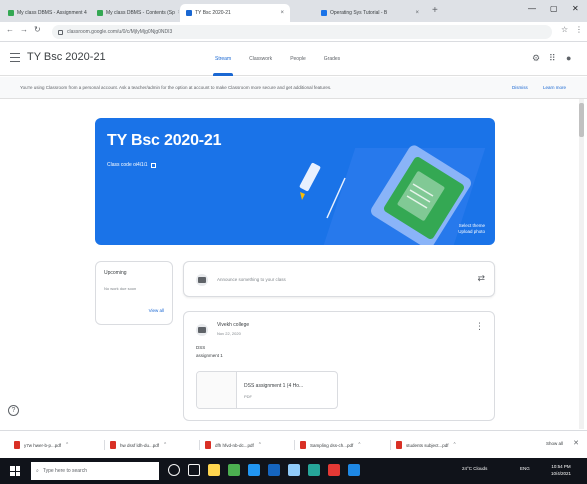 The width and height of the screenshot is (587, 484). Describe the element at coordinates (202, 330) in the screenshot. I see `avatar` at that location.